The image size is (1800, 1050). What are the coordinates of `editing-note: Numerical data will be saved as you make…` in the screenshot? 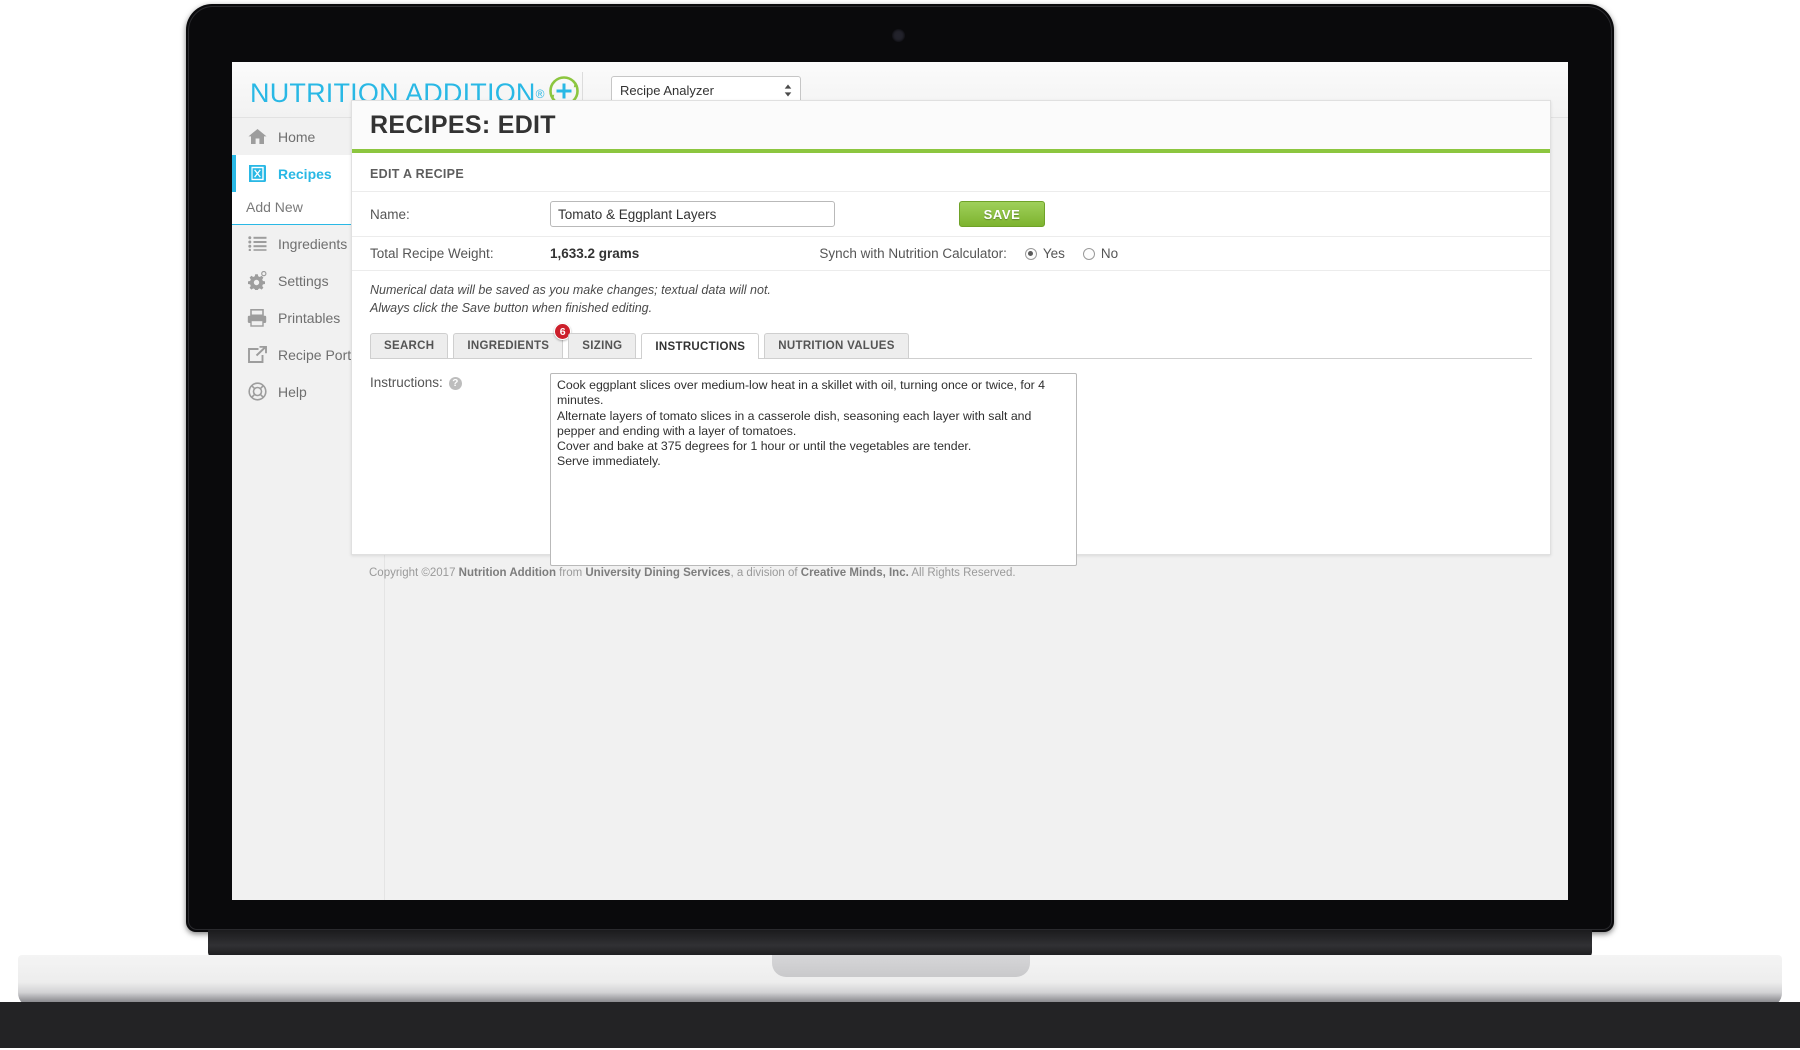 It's located at (951, 296).